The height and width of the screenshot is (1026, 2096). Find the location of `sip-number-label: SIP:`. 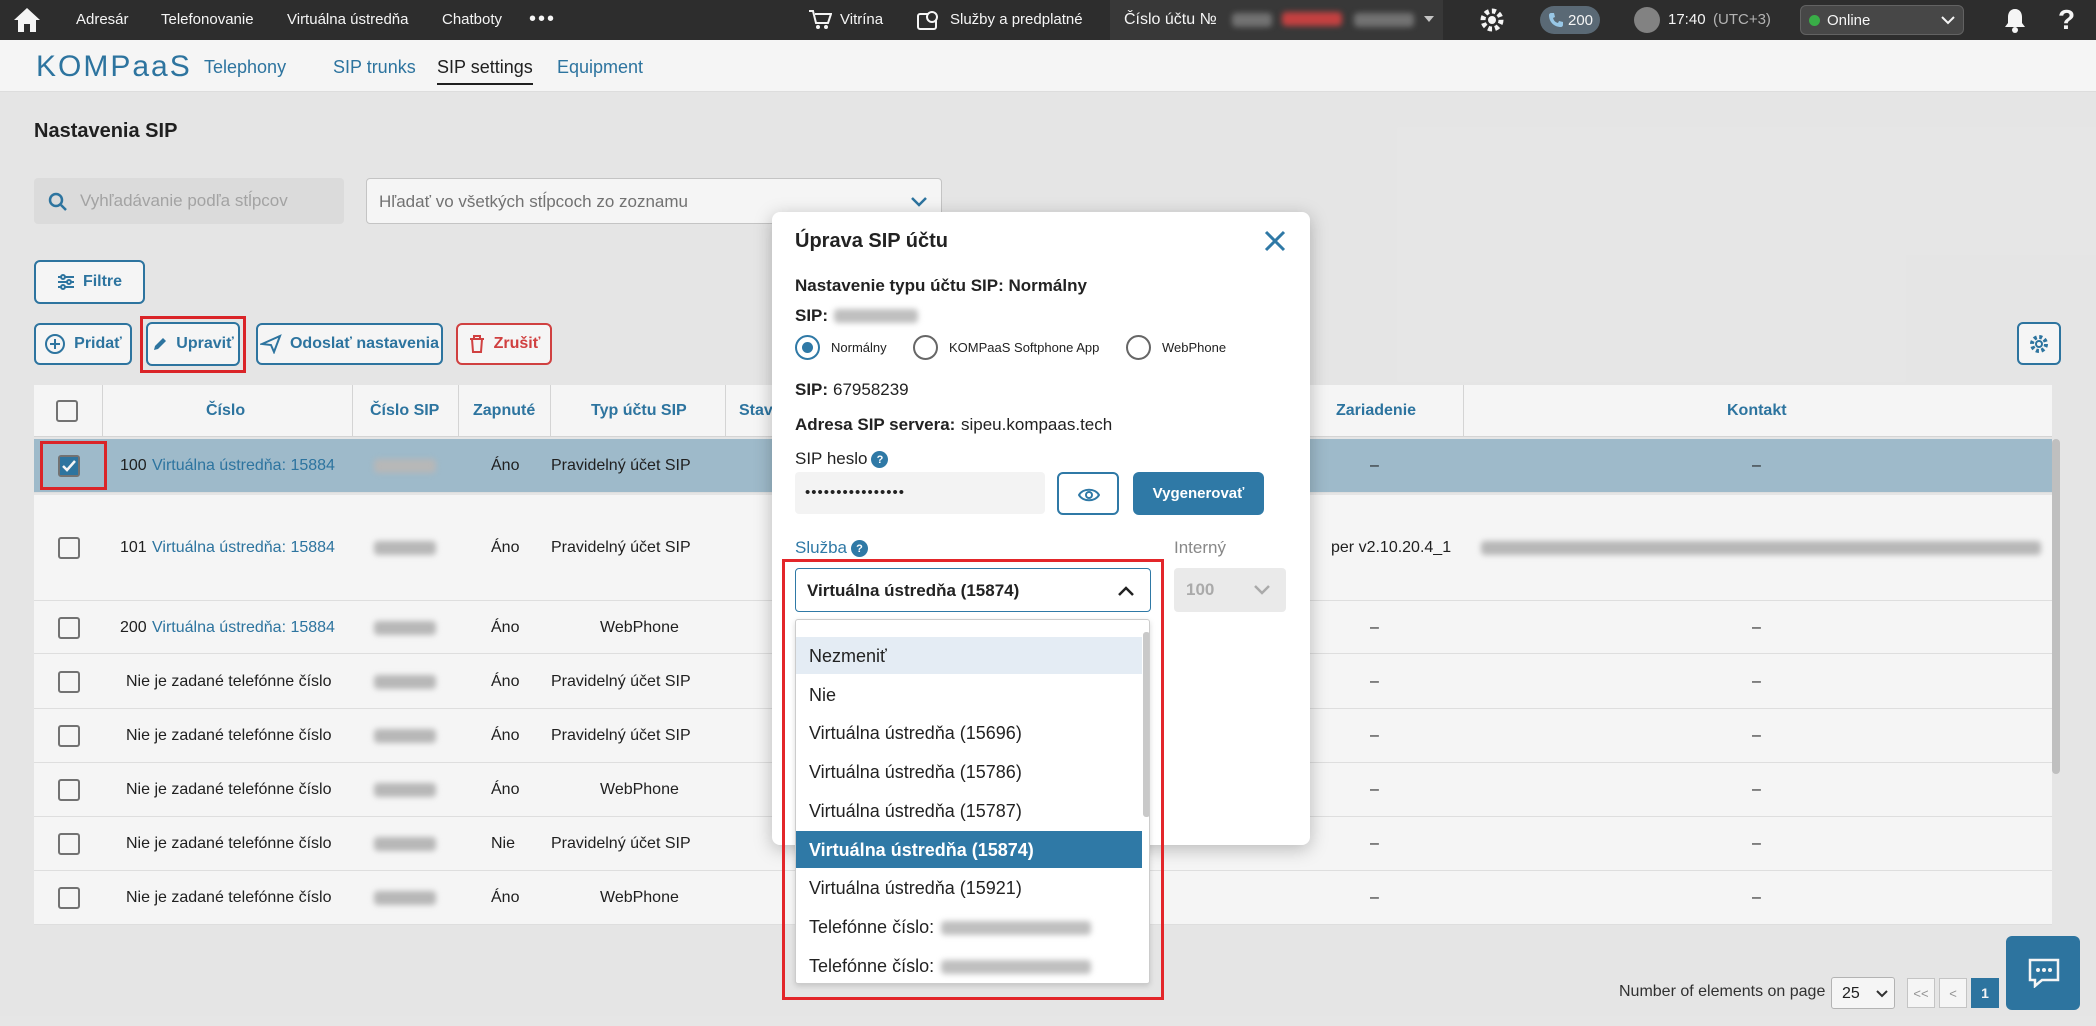

sip-number-label: SIP: is located at coordinates (812, 389).